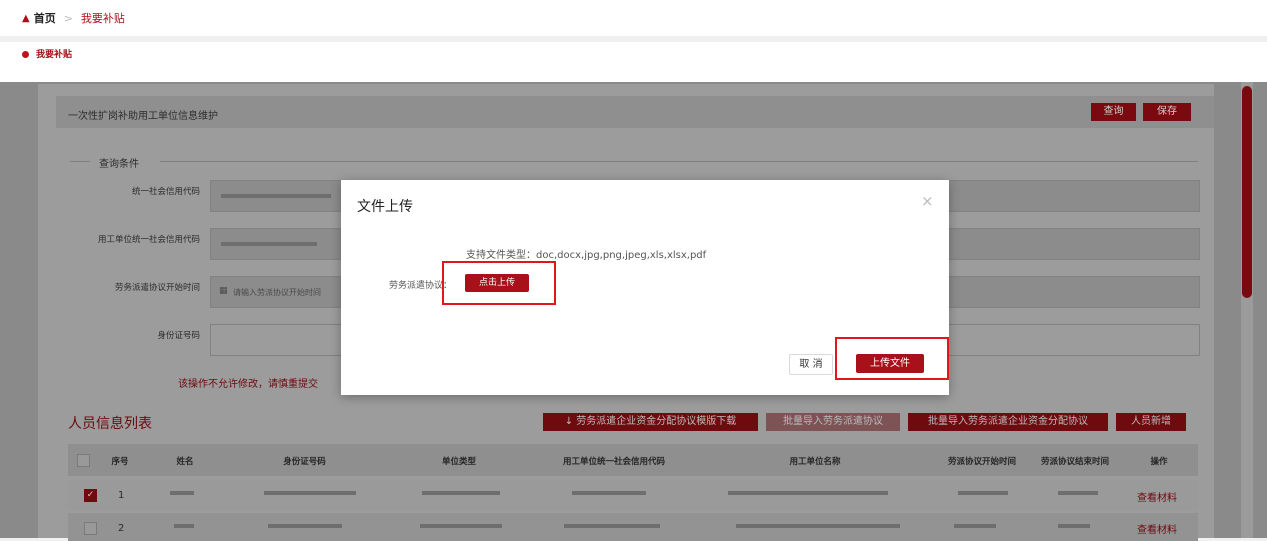  Describe the element at coordinates (569, 421) in the screenshot. I see `download-icon: ↓` at that location.